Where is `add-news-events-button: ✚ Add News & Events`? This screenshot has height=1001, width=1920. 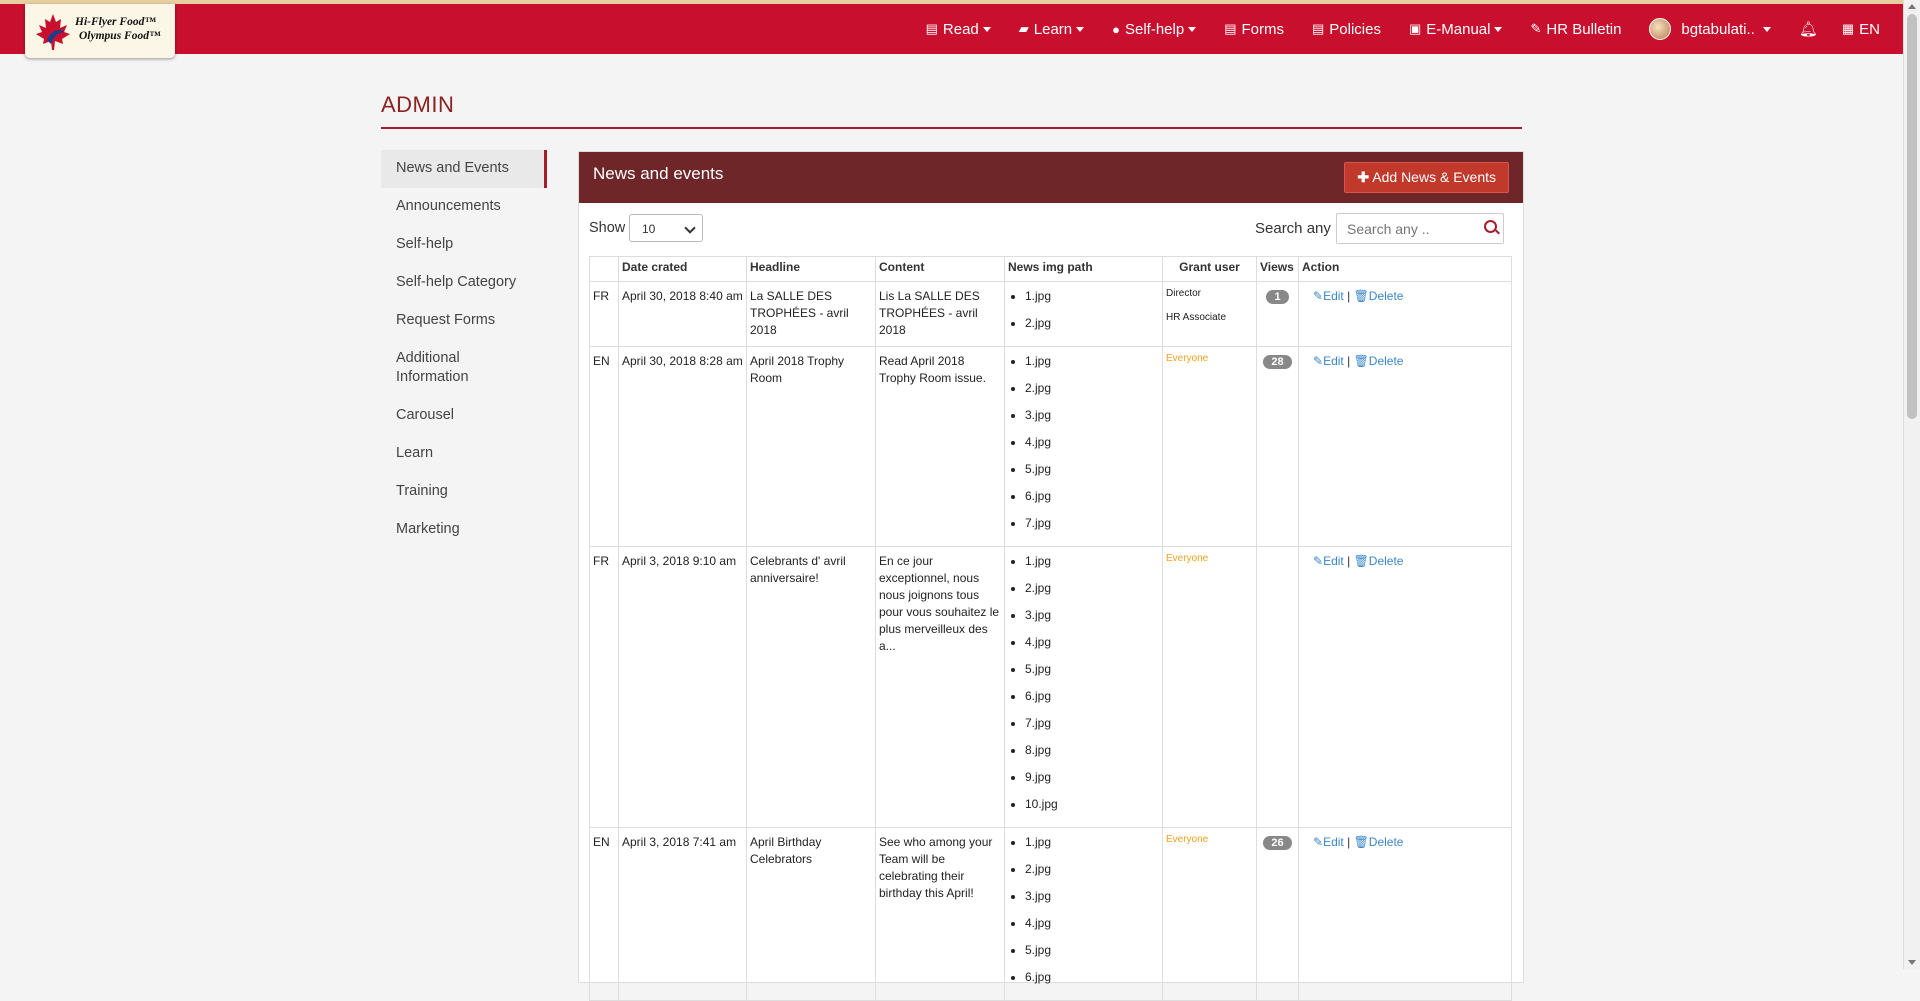
add-news-events-button: ✚ Add News & Events is located at coordinates (1426, 177).